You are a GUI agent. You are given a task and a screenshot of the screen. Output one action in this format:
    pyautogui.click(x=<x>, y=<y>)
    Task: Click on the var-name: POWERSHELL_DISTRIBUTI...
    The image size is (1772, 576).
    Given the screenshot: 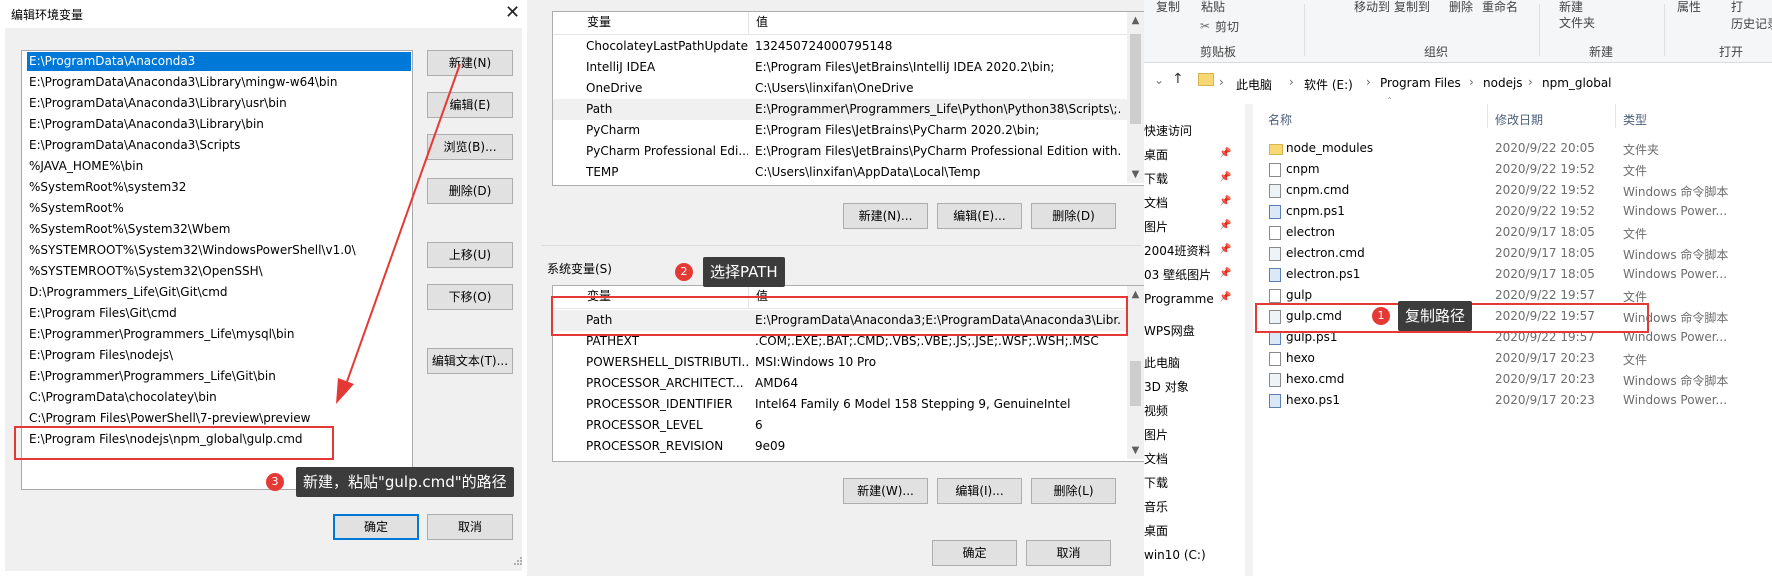 What is the action you would take?
    pyautogui.click(x=667, y=362)
    